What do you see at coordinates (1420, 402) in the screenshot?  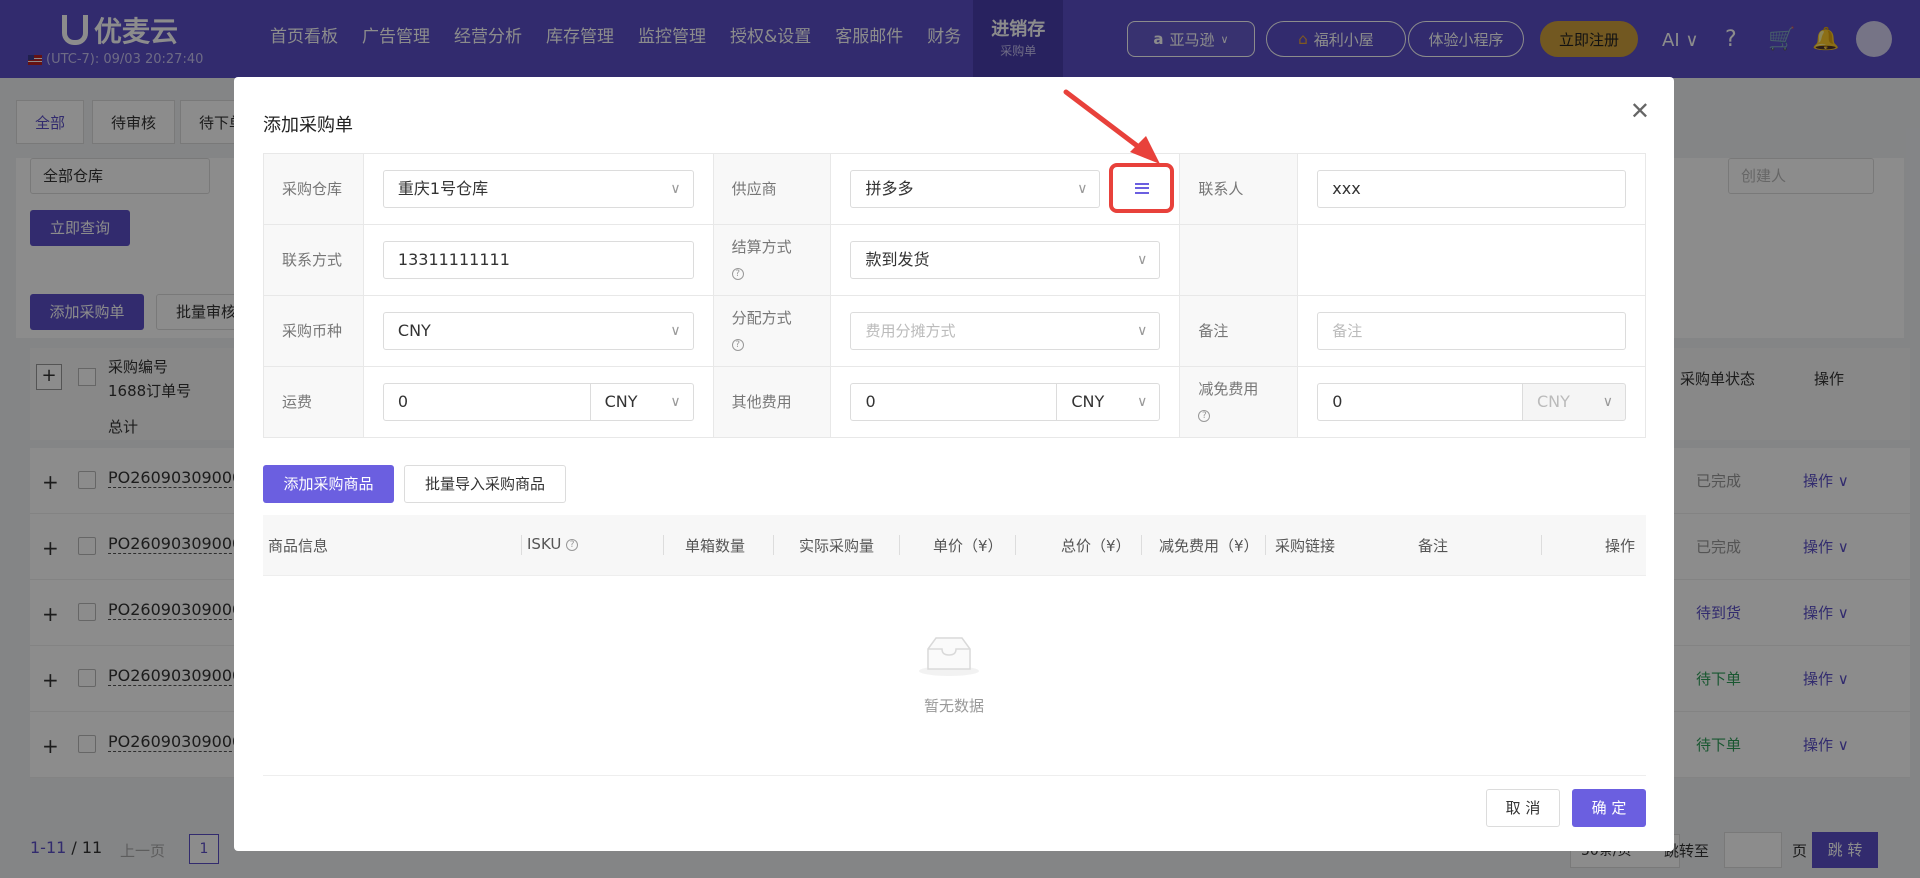 I see `discount-input: 0` at bounding box center [1420, 402].